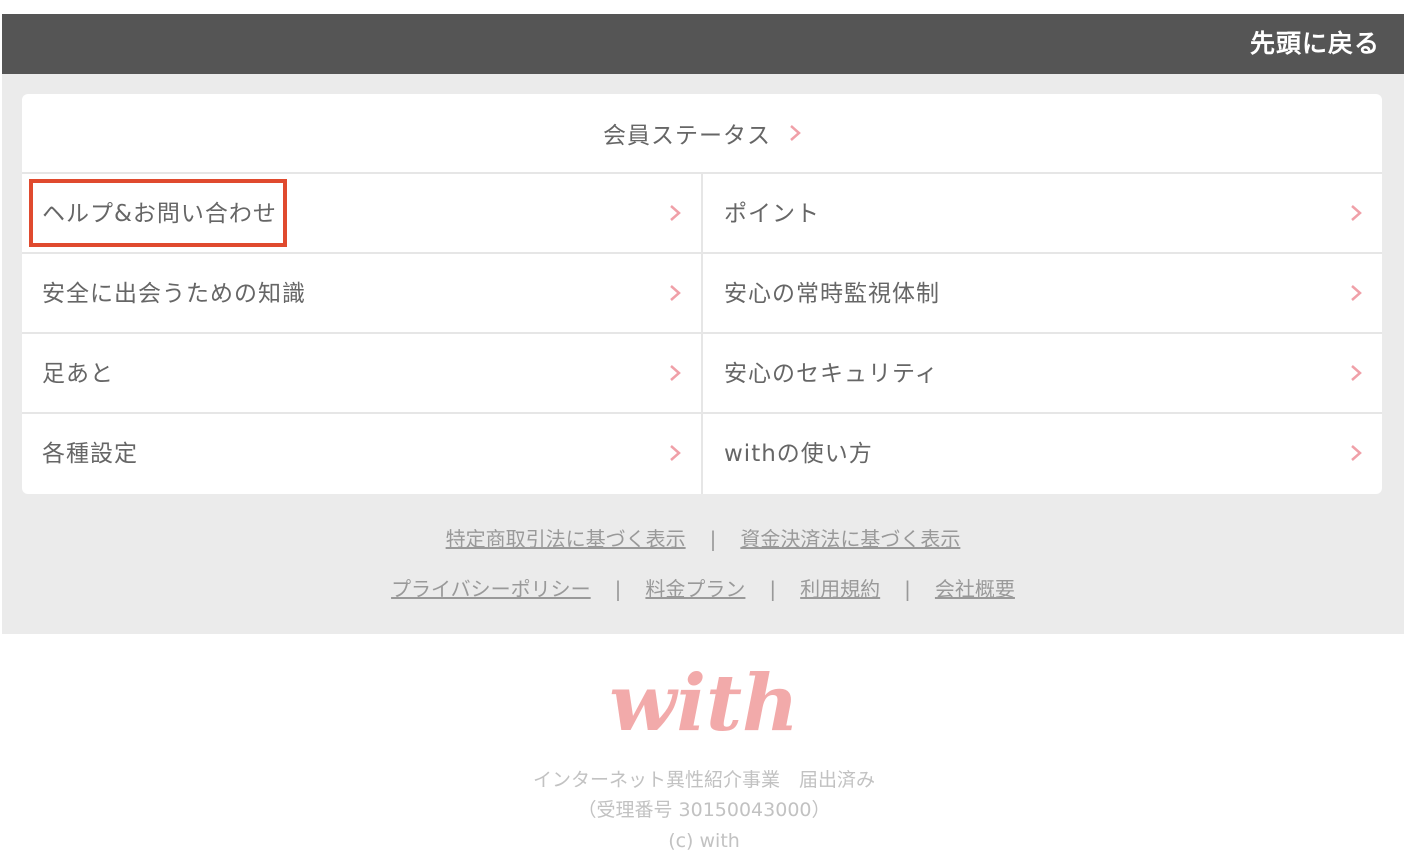  Describe the element at coordinates (174, 294) in the screenshot. I see `menu-item-label: 安全に出会うための知識` at that location.